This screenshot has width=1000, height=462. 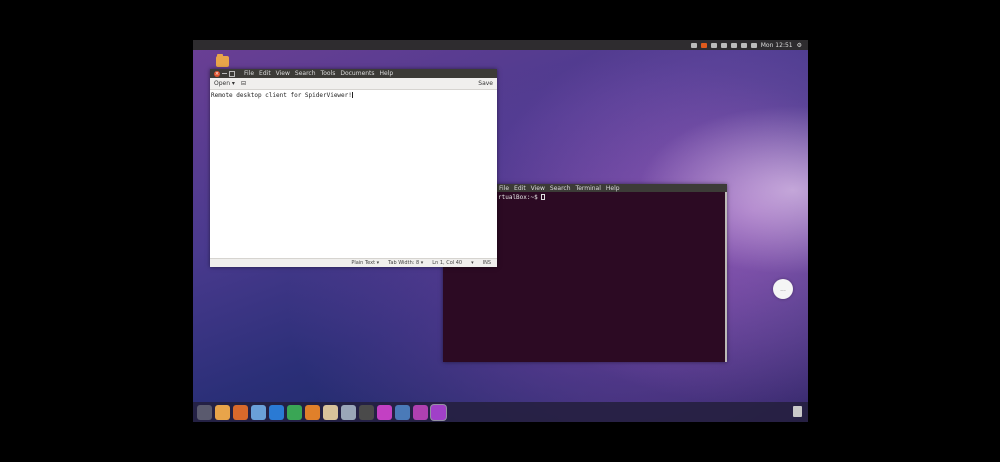 I want to click on terminal-menu-edit: Edit, so click(x=520, y=188).